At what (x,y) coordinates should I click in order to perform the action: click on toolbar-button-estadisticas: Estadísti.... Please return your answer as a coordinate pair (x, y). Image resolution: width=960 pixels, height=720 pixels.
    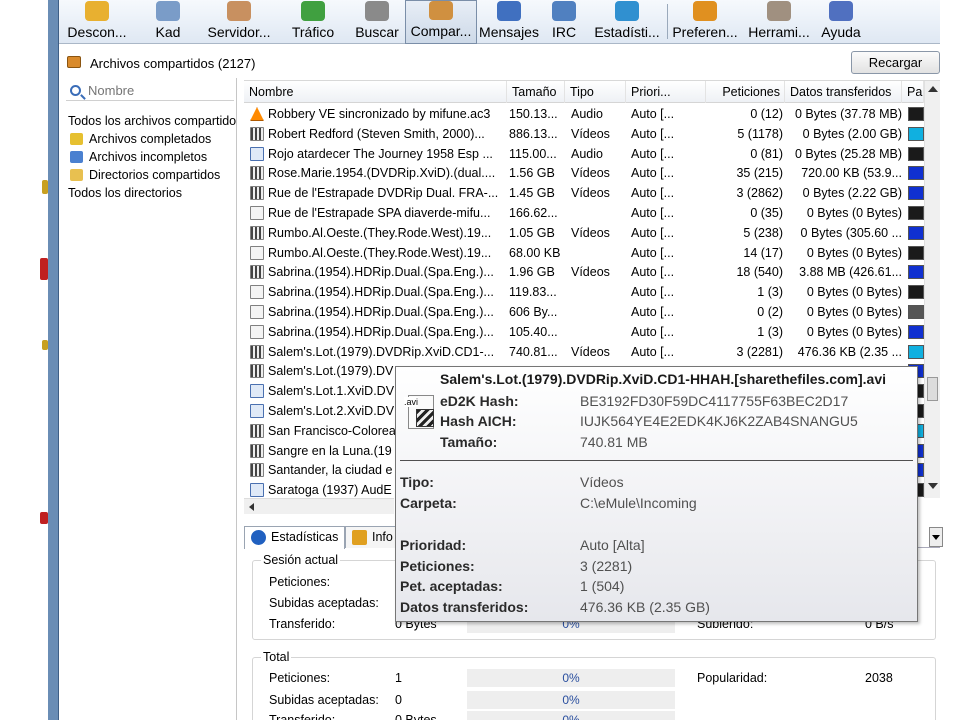
    Looking at the image, I should click on (627, 22).